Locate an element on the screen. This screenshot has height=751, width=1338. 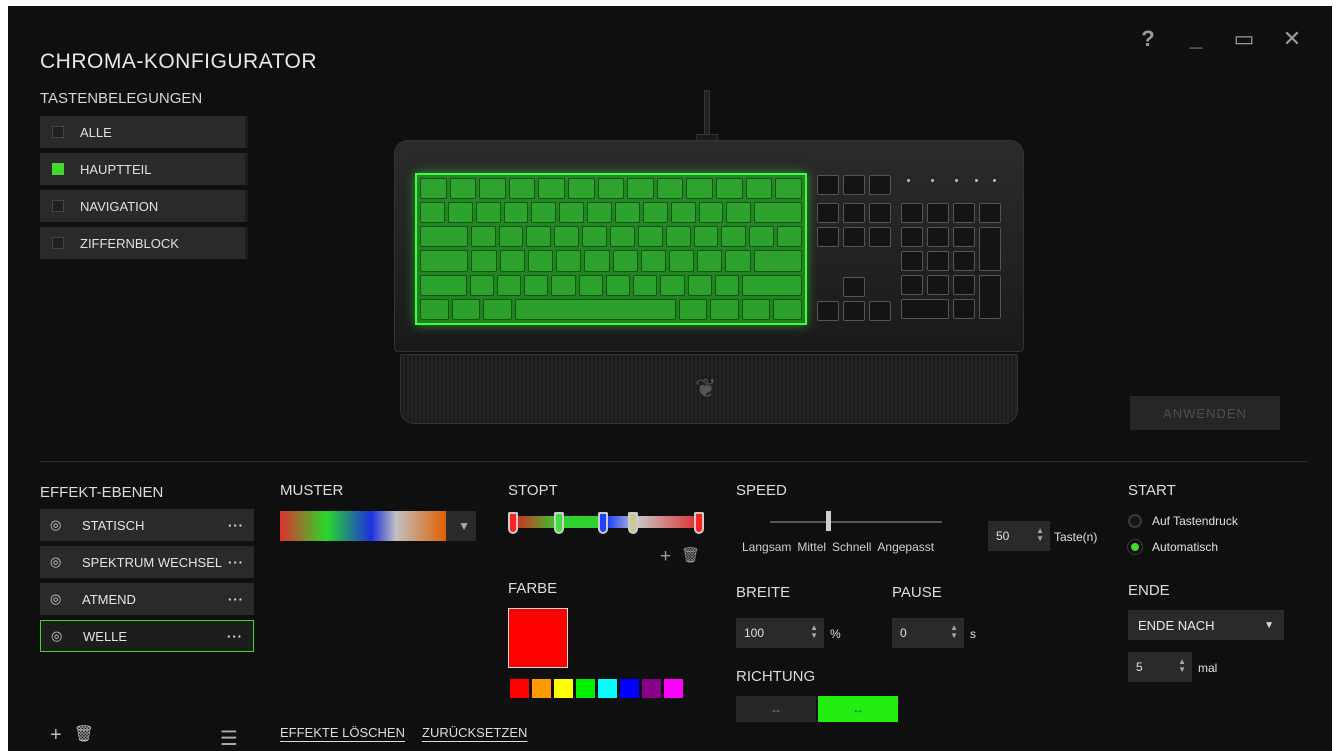
start-option-automatisch: Automatisch is located at coordinates (1173, 547).